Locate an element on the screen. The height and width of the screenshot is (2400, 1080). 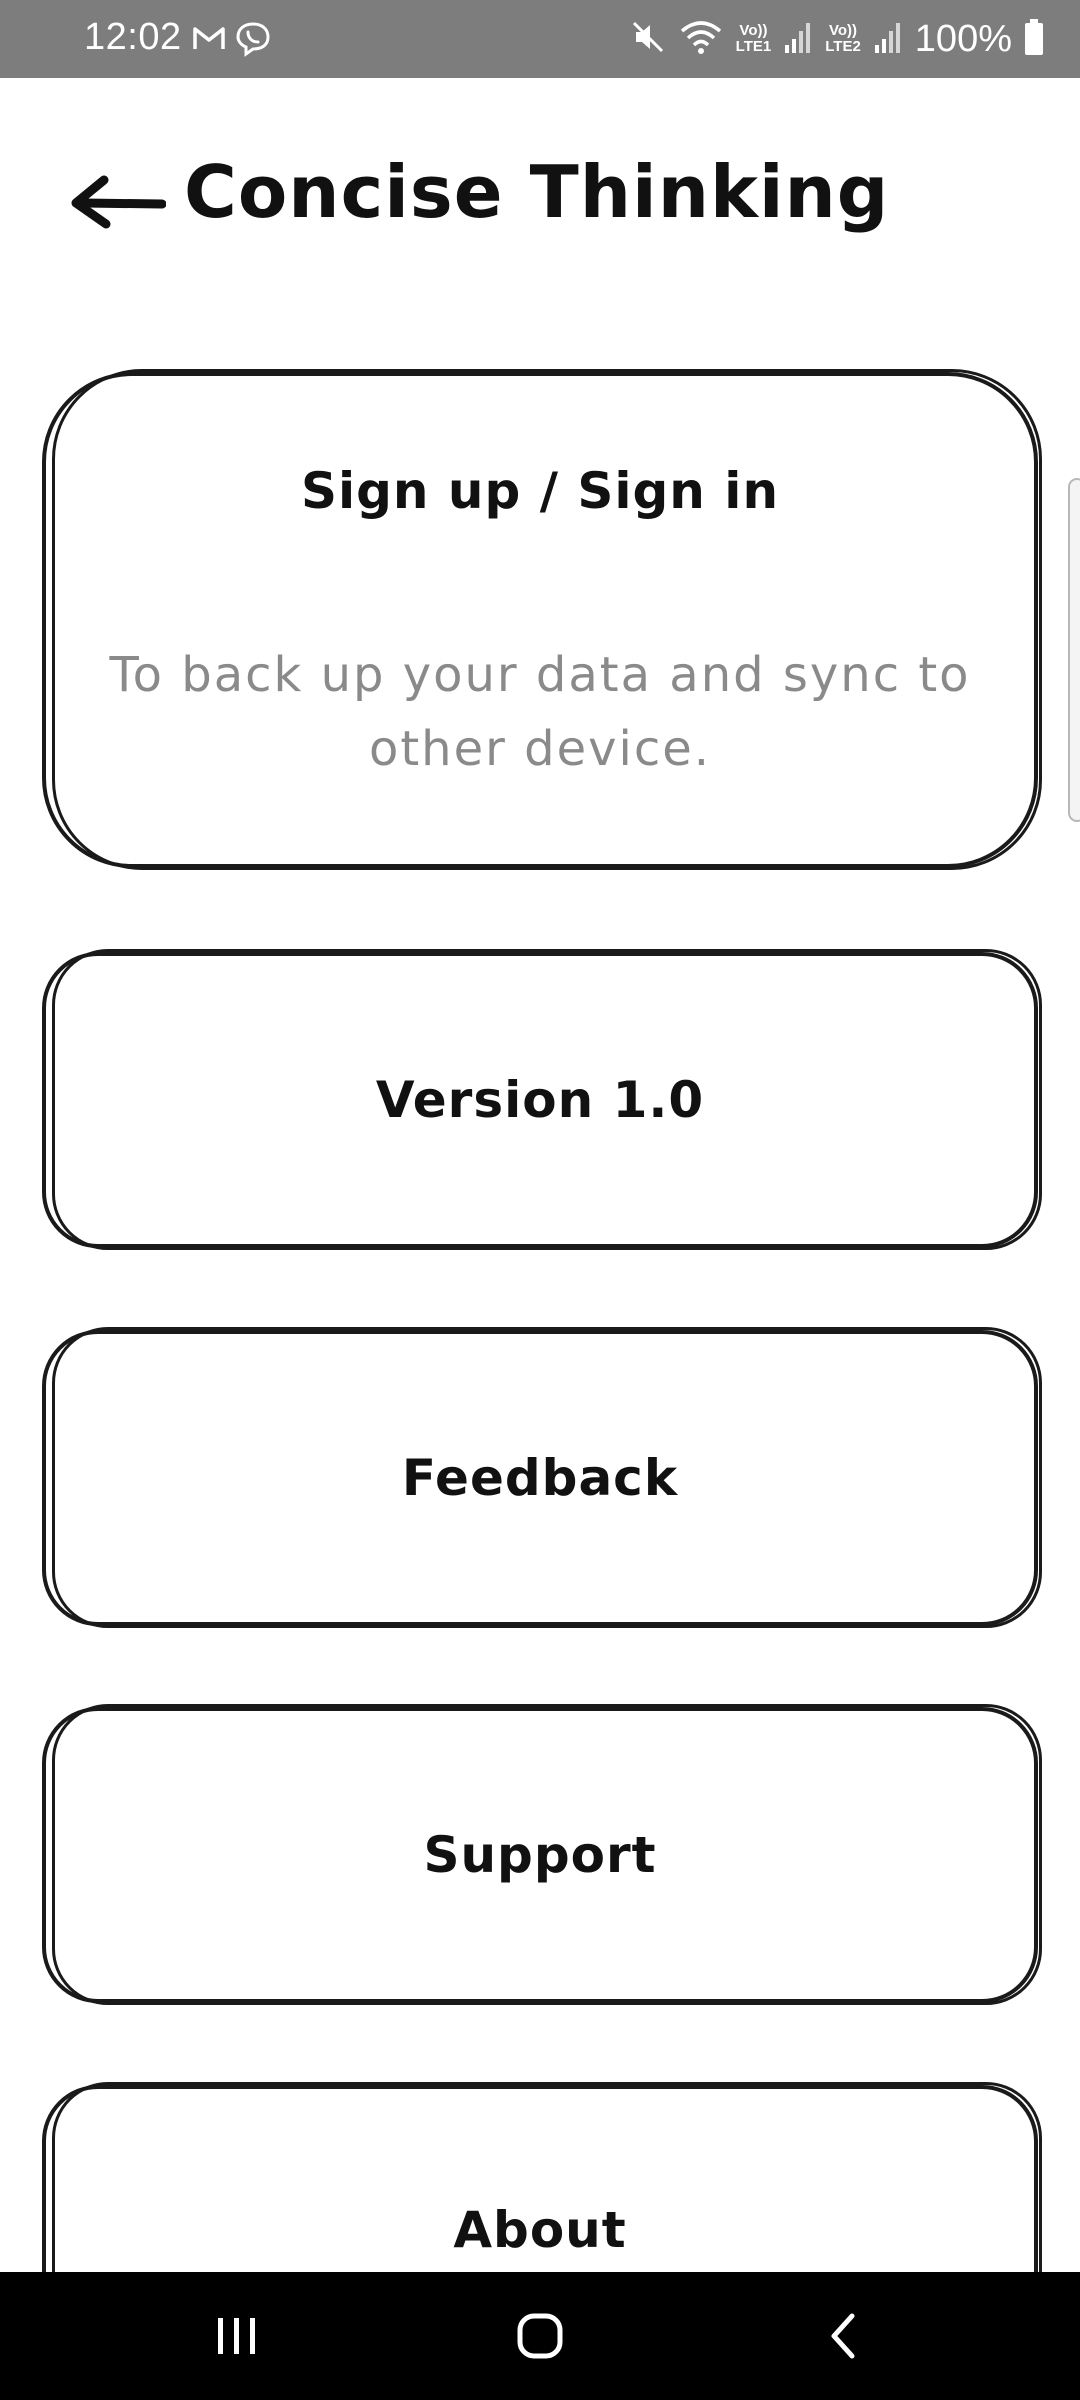
recents-icon is located at coordinates (237, 2336).